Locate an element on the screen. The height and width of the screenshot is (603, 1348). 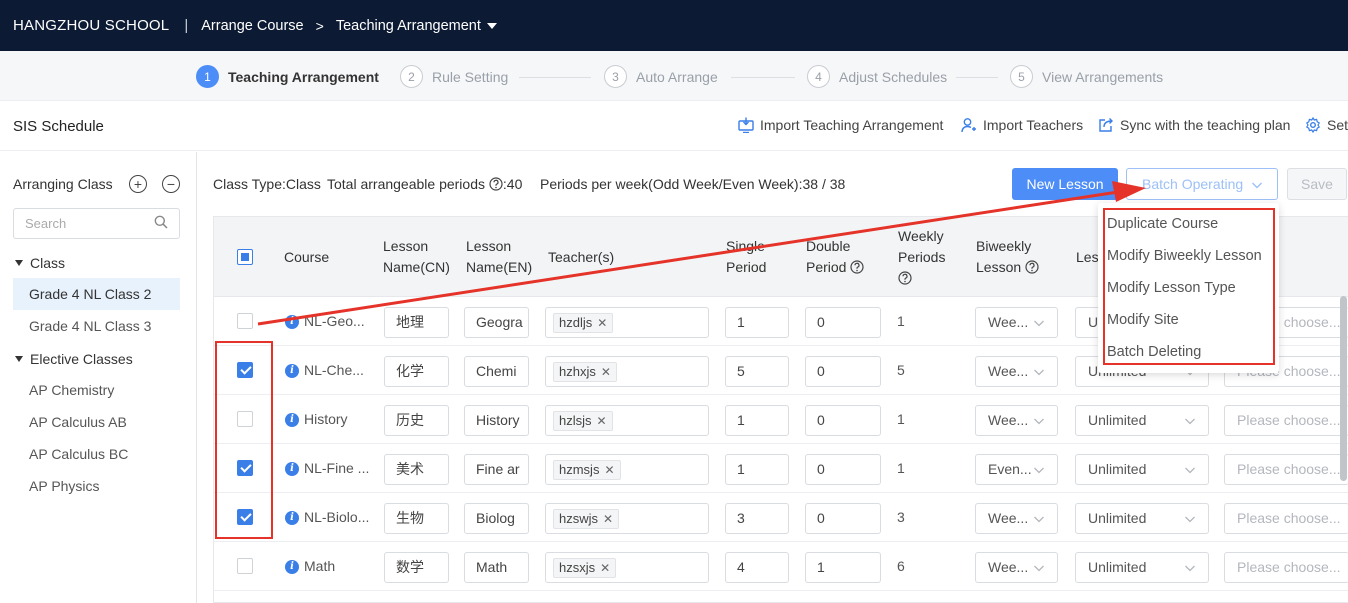
arrow-head-icon is located at coordinates (1129, 191).